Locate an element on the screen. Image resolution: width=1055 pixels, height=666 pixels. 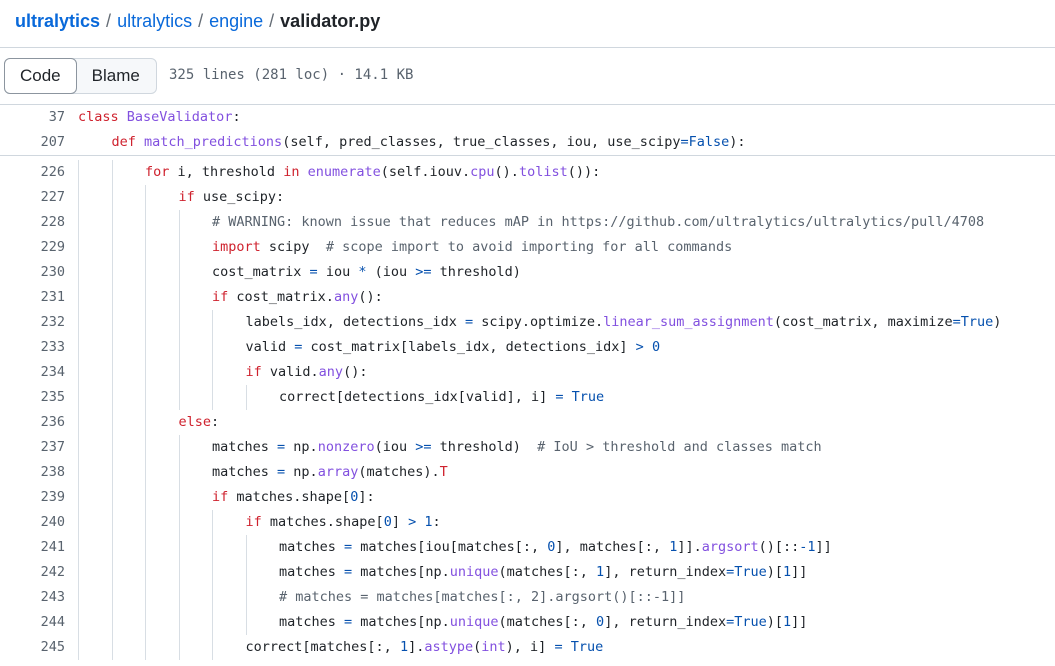
sticky-divider is located at coordinates (527, 155).